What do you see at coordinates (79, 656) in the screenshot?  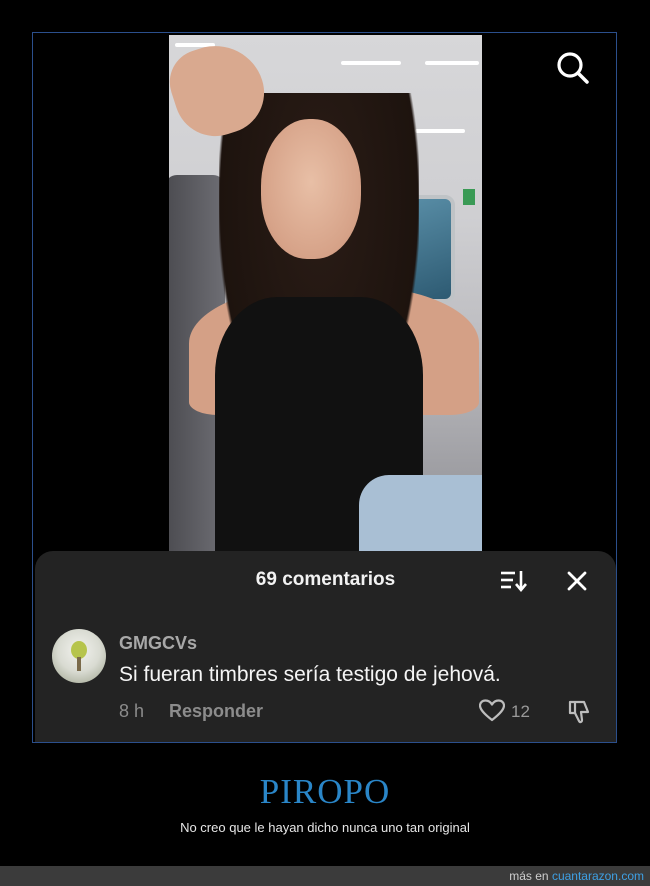 I see `avatar` at bounding box center [79, 656].